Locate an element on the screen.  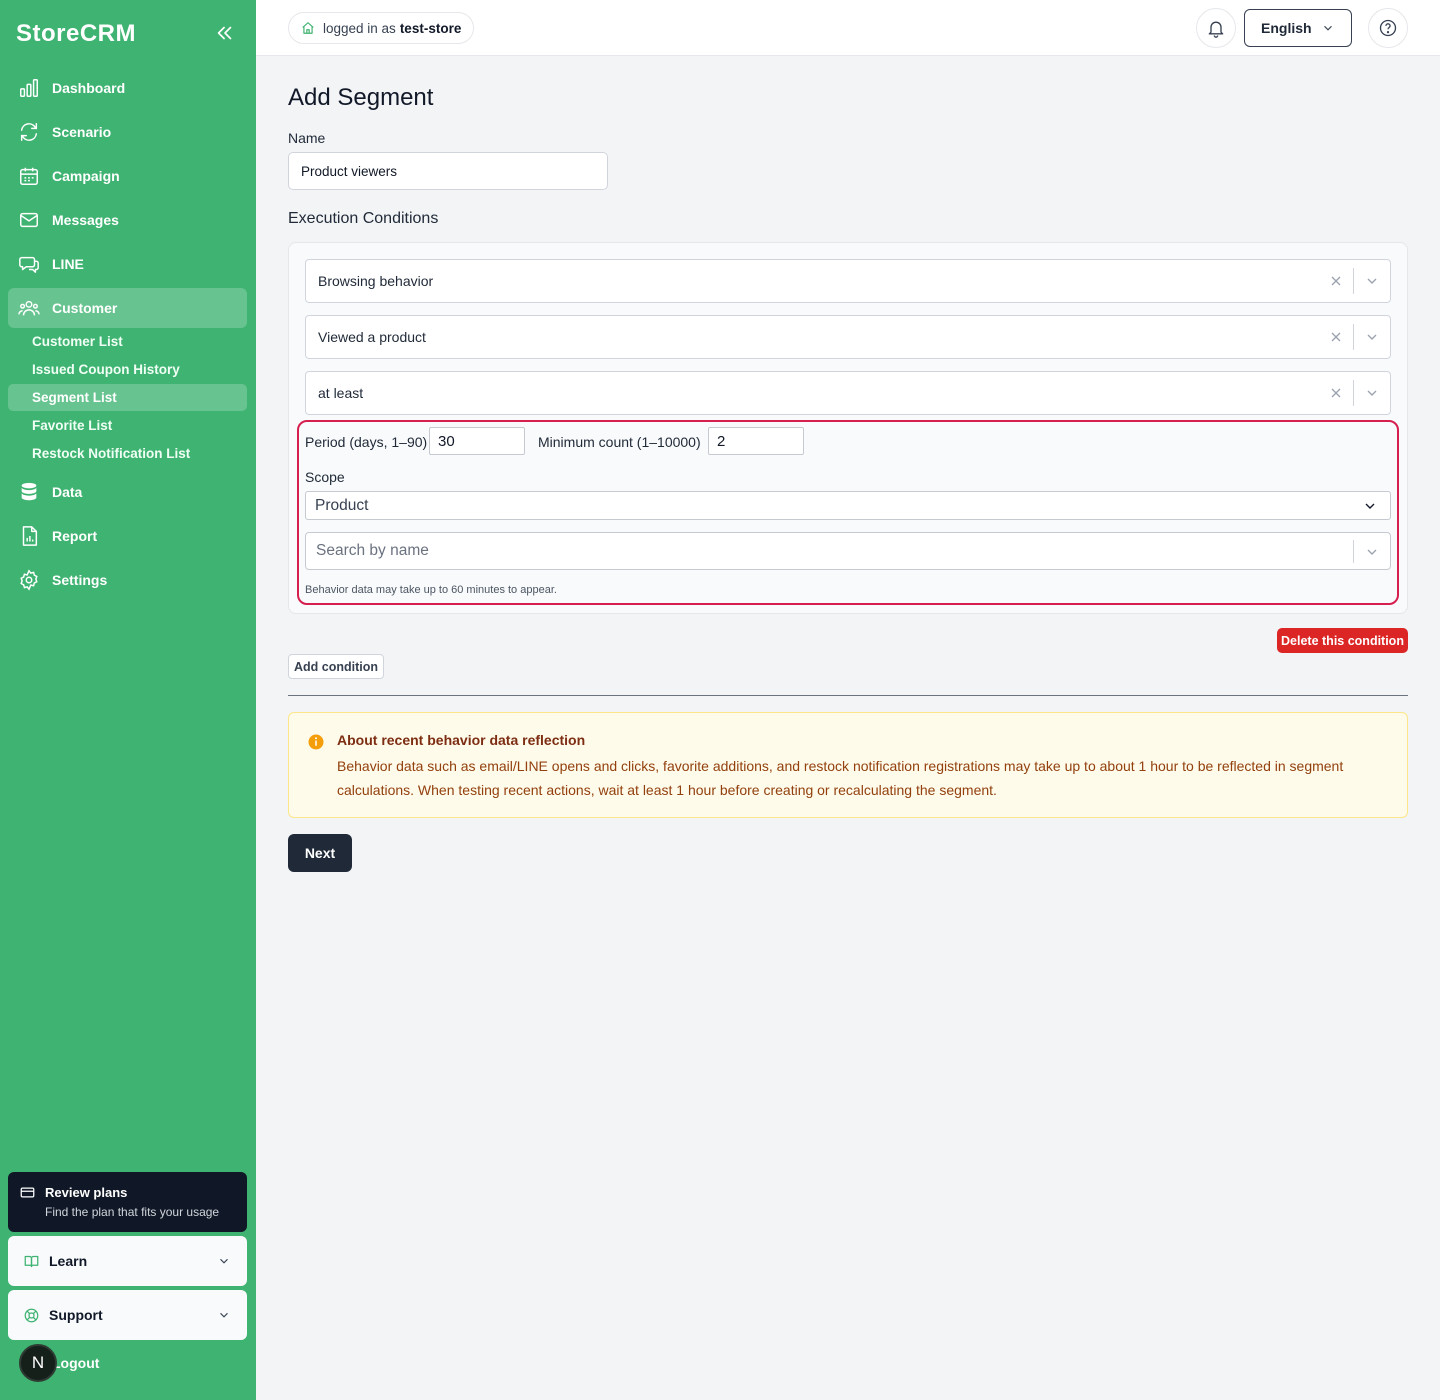
next-button: Next is located at coordinates (320, 853).